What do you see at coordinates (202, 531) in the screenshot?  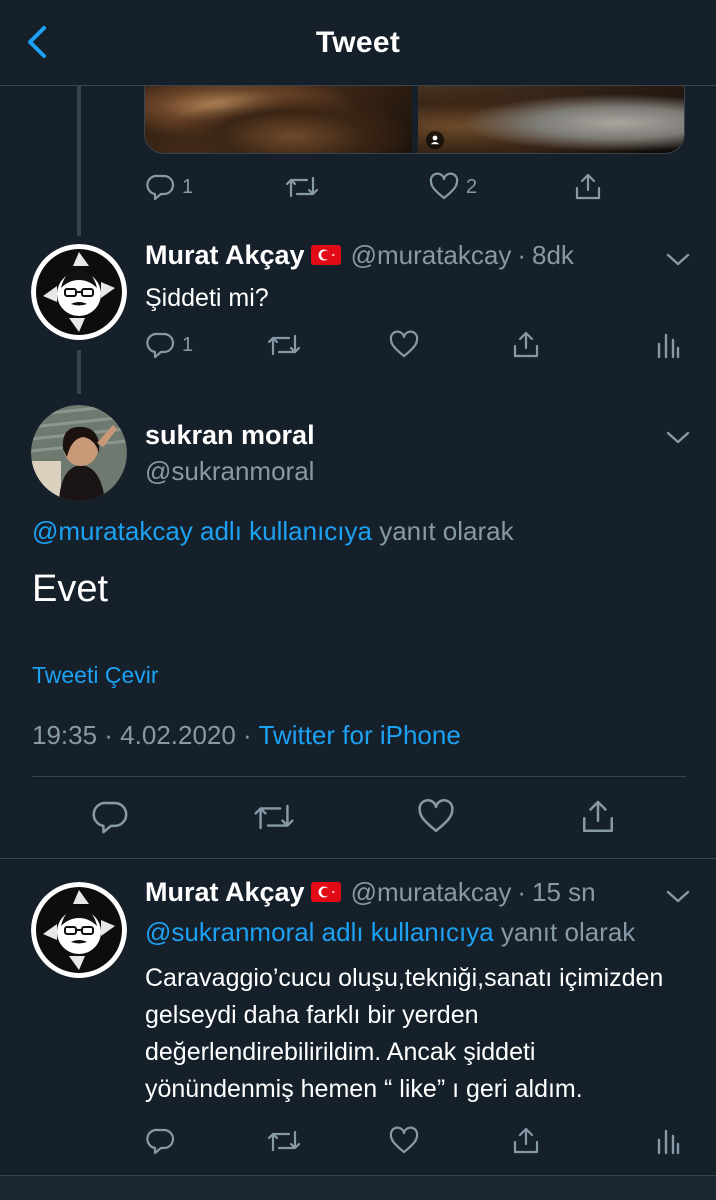 I see `reply-to-link: @muratakcay adlı kullanıcıya` at bounding box center [202, 531].